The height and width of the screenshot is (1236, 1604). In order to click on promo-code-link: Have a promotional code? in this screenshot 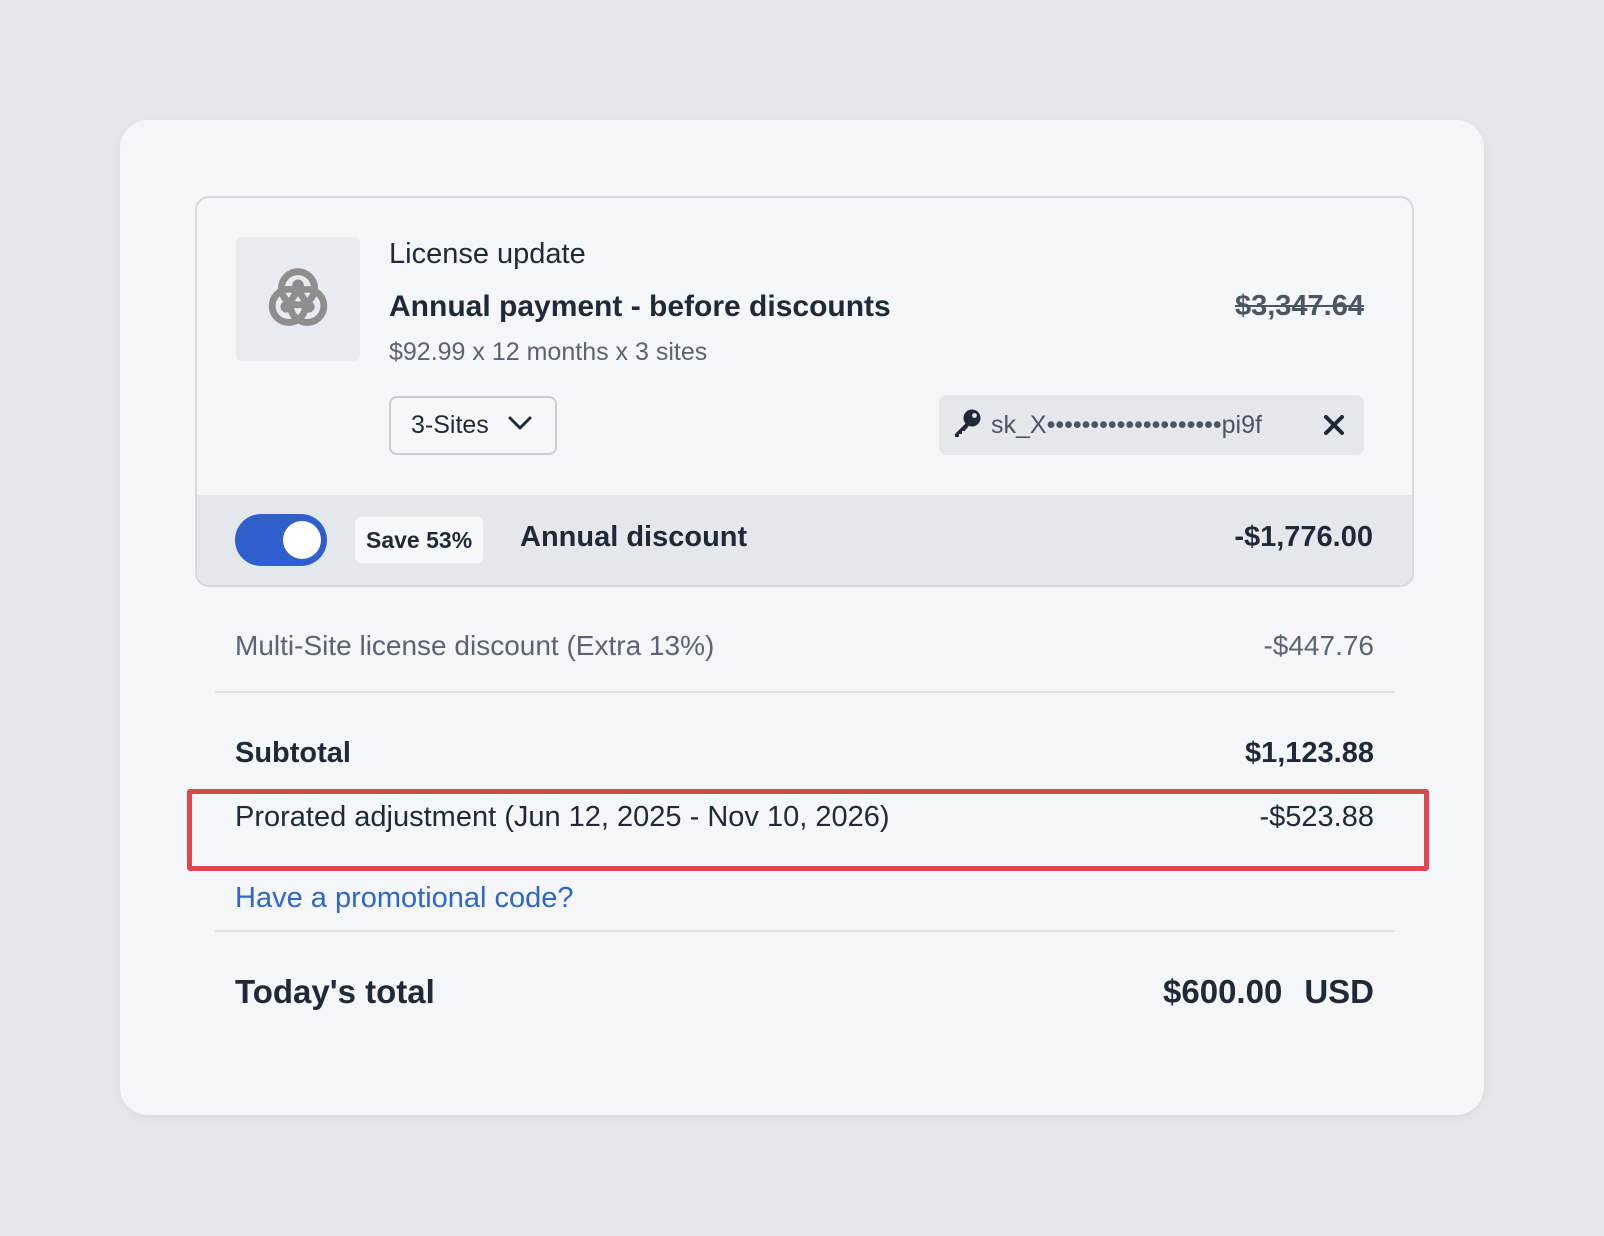, I will do `click(404, 898)`.